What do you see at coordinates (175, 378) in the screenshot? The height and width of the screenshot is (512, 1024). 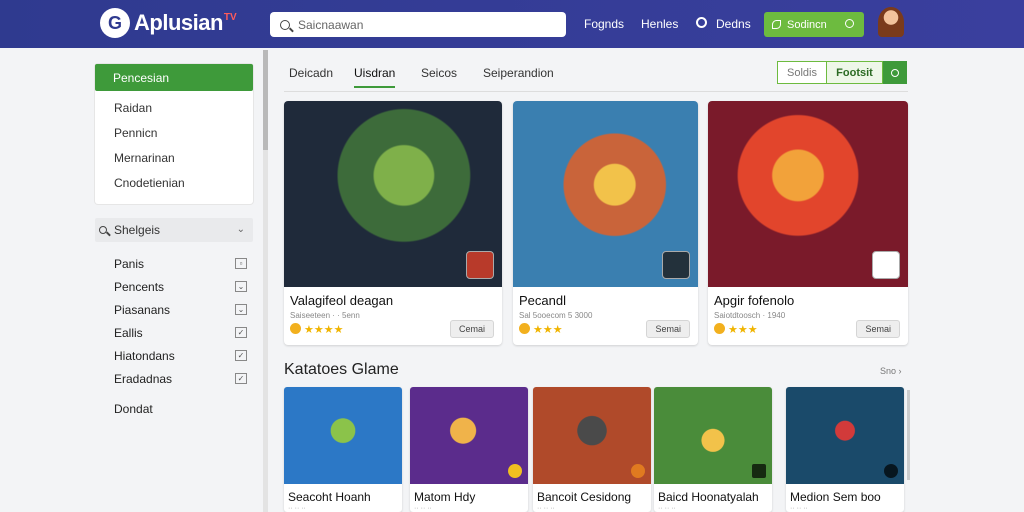 I see `filter-item: Eradadnas ✓` at bounding box center [175, 378].